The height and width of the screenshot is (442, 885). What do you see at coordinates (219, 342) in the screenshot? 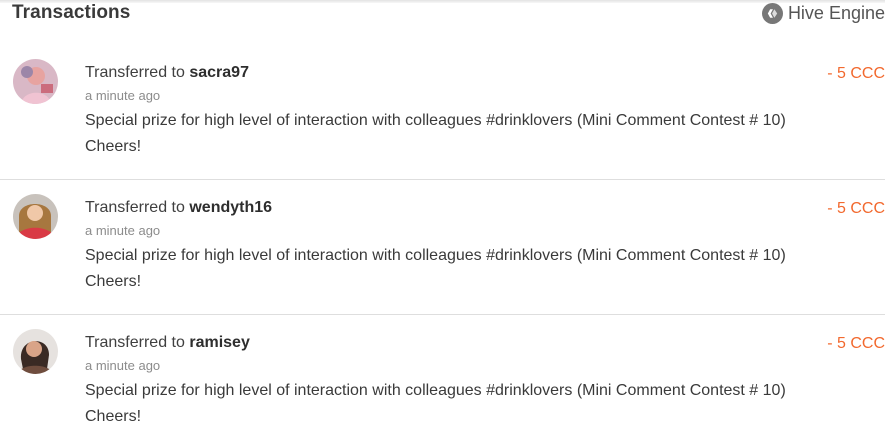
I see `recipient-username: ramisey` at bounding box center [219, 342].